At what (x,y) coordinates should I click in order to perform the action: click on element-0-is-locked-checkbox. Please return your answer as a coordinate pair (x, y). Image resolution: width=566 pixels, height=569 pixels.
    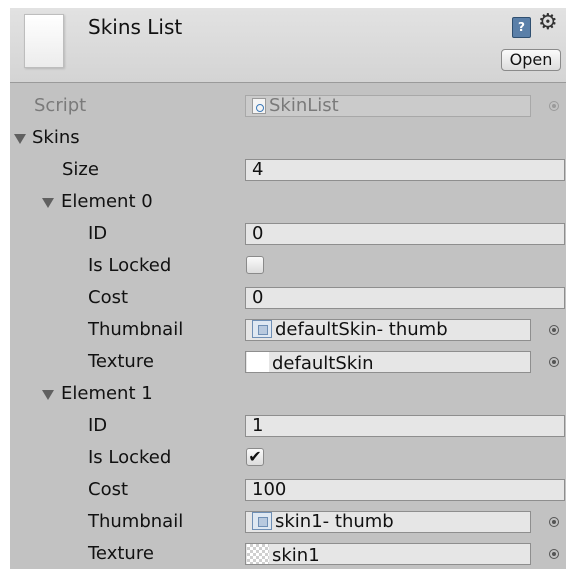
    Looking at the image, I should click on (255, 265).